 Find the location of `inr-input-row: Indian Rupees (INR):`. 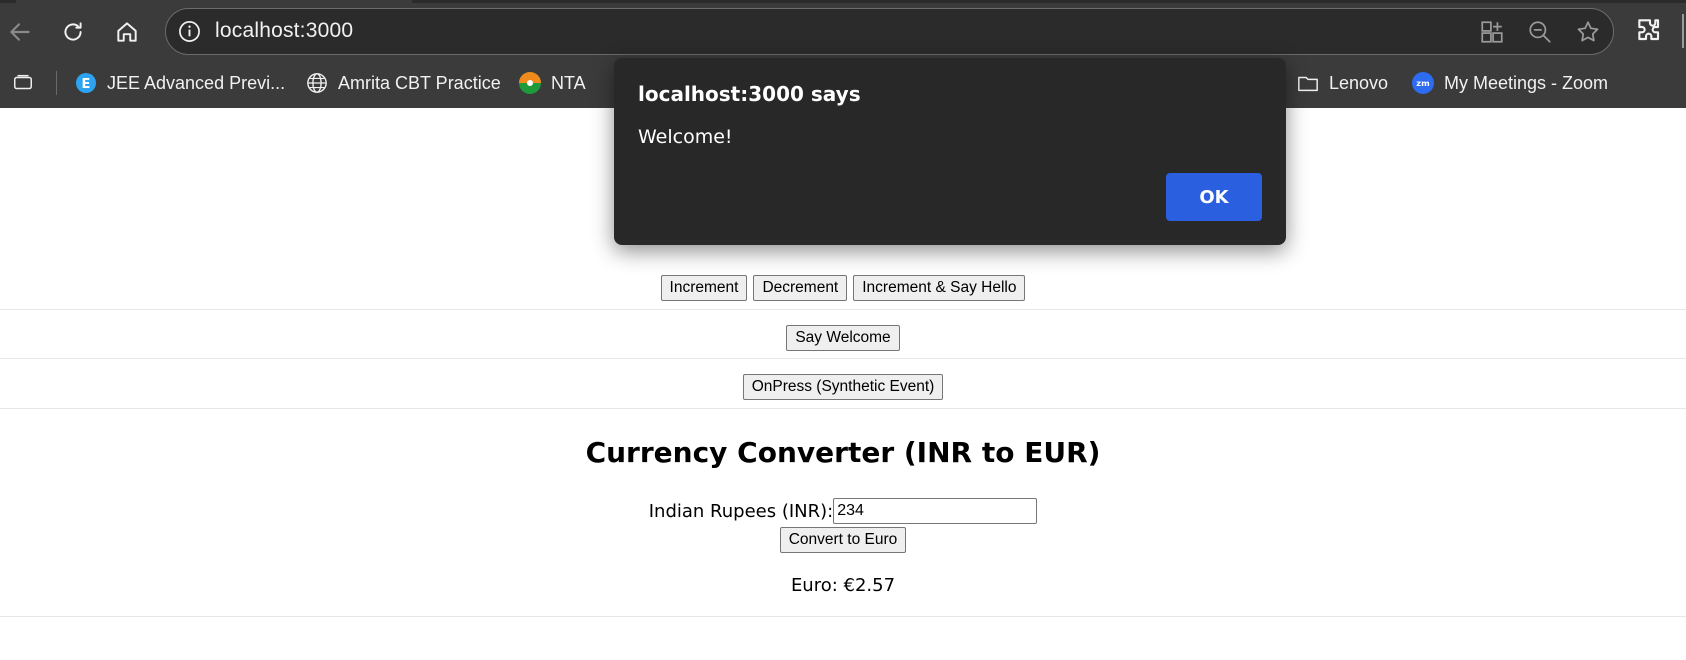

inr-input-row: Indian Rupees (INR): is located at coordinates (843, 511).